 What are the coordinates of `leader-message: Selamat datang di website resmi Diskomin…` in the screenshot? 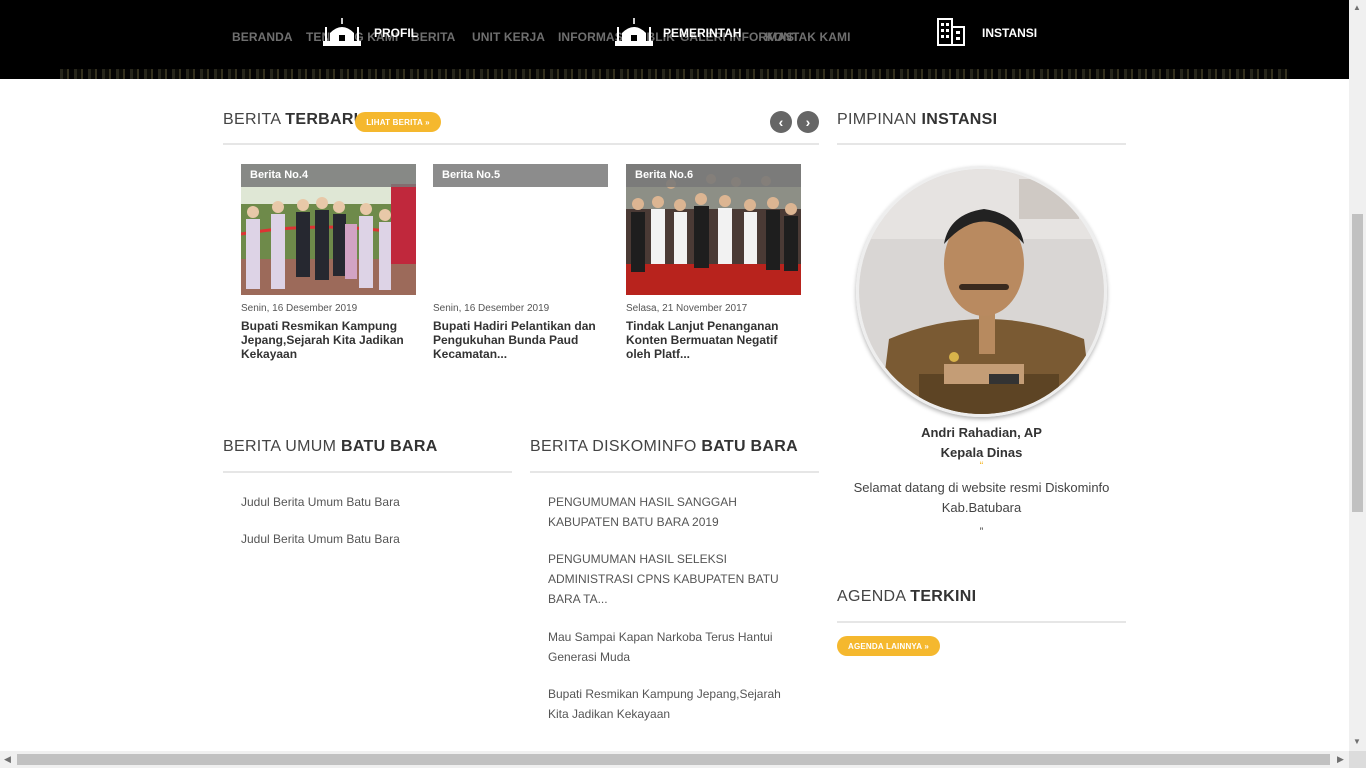 It's located at (981, 497).